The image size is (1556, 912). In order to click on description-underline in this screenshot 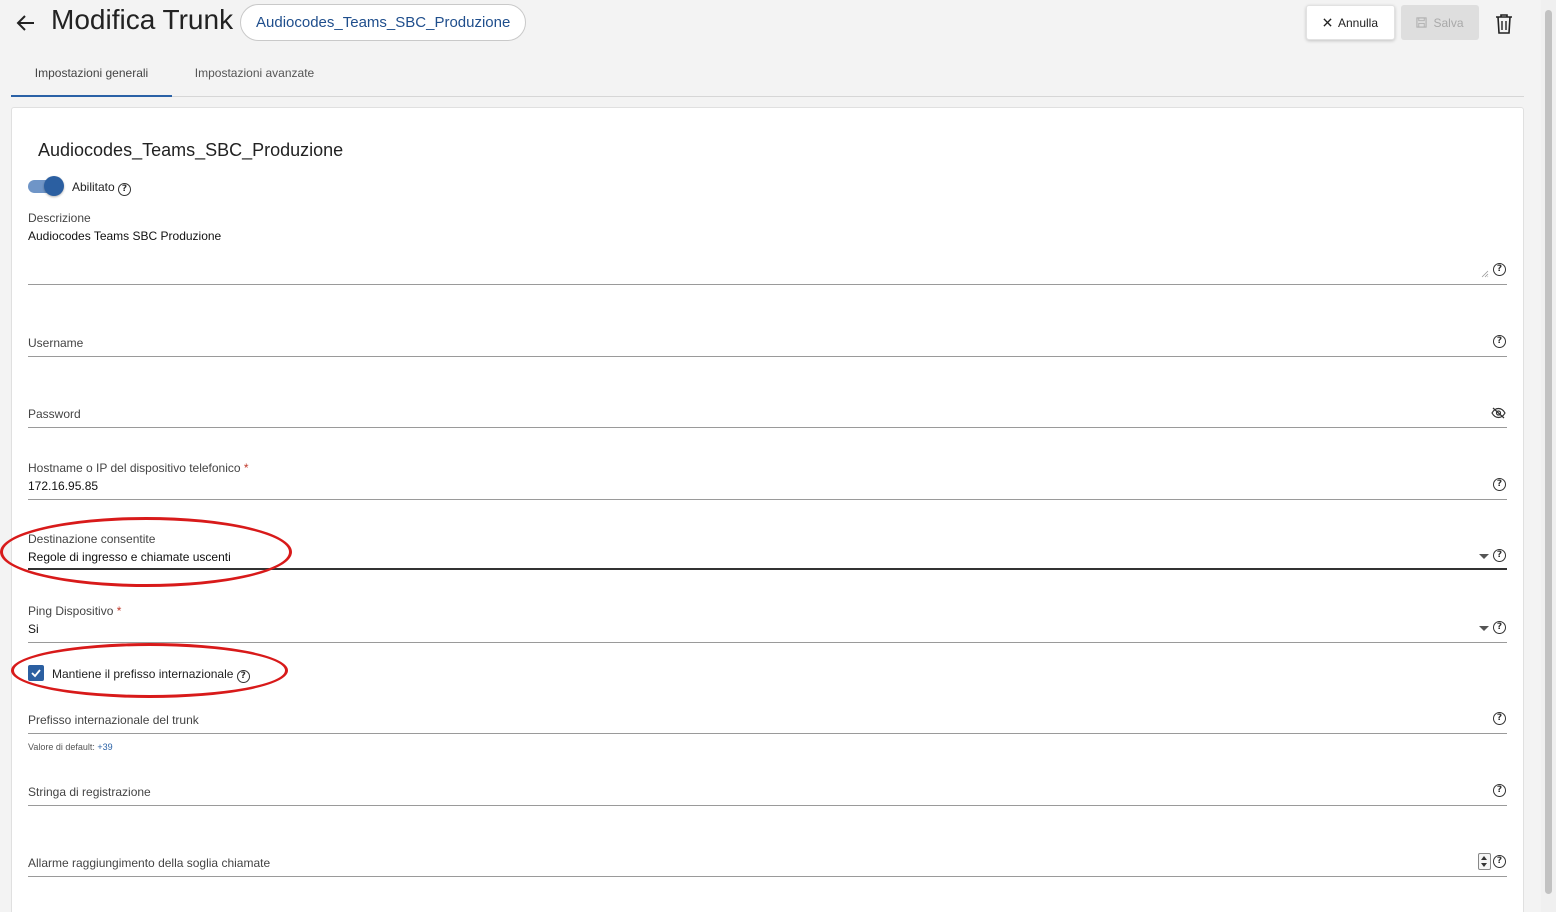, I will do `click(767, 284)`.